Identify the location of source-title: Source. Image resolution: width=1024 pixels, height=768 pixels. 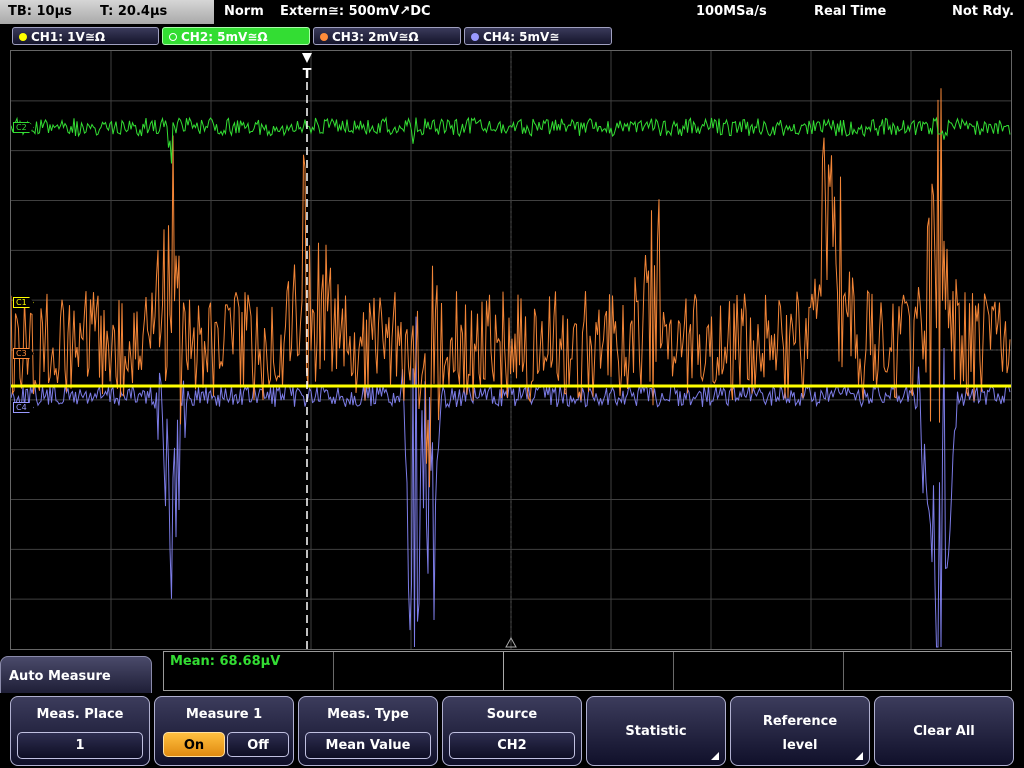
(512, 714).